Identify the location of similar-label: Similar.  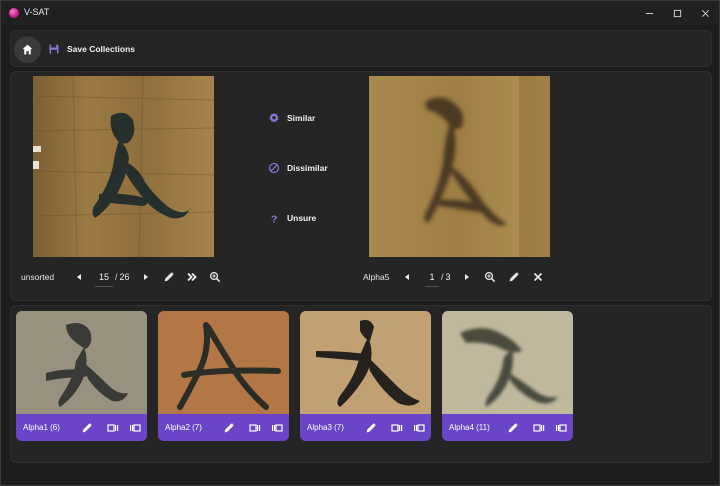
(301, 118).